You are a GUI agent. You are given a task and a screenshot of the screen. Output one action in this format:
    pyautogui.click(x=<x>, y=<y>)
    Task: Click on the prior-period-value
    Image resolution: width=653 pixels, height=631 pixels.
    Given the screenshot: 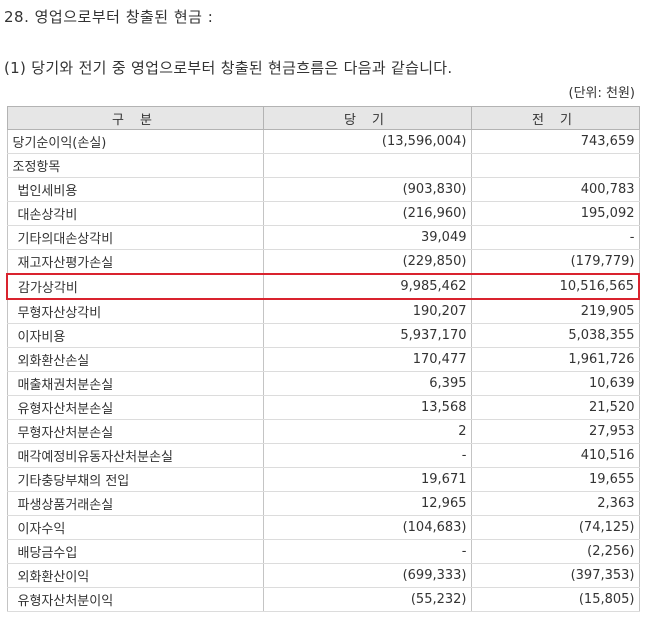 What is the action you would take?
    pyautogui.click(x=555, y=165)
    